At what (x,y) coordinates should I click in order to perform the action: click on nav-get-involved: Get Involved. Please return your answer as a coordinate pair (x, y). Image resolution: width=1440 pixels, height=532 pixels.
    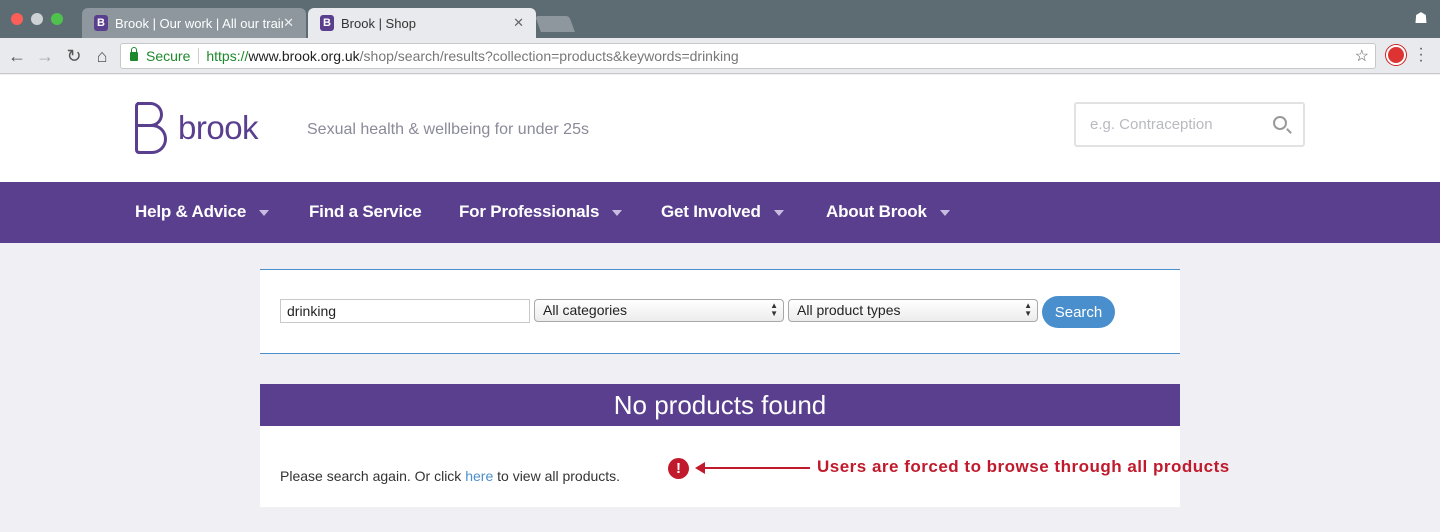
    Looking at the image, I should click on (722, 212).